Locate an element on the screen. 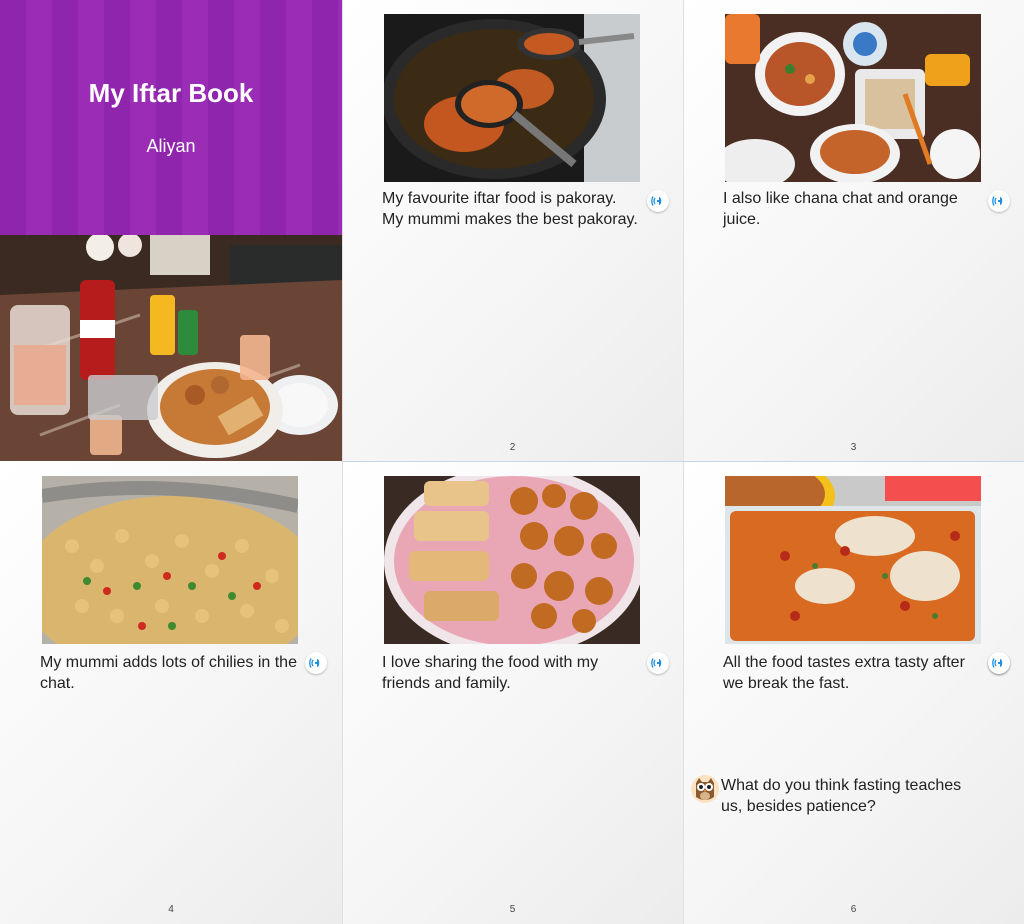 The width and height of the screenshot is (1024, 924). book-title: My Iftar Book is located at coordinates (171, 93).